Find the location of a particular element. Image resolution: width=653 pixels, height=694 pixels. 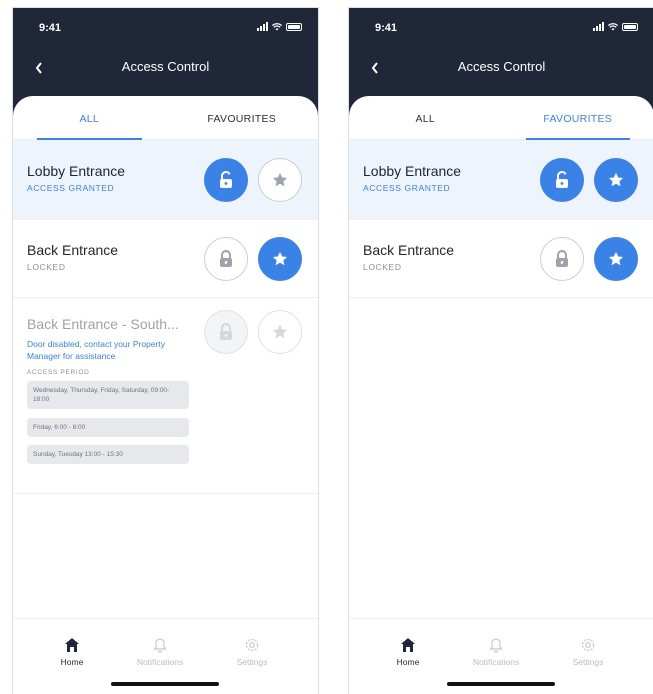

access-period-chip: Sunday, Tuesday 13:00 - 15:30 is located at coordinates (108, 454).